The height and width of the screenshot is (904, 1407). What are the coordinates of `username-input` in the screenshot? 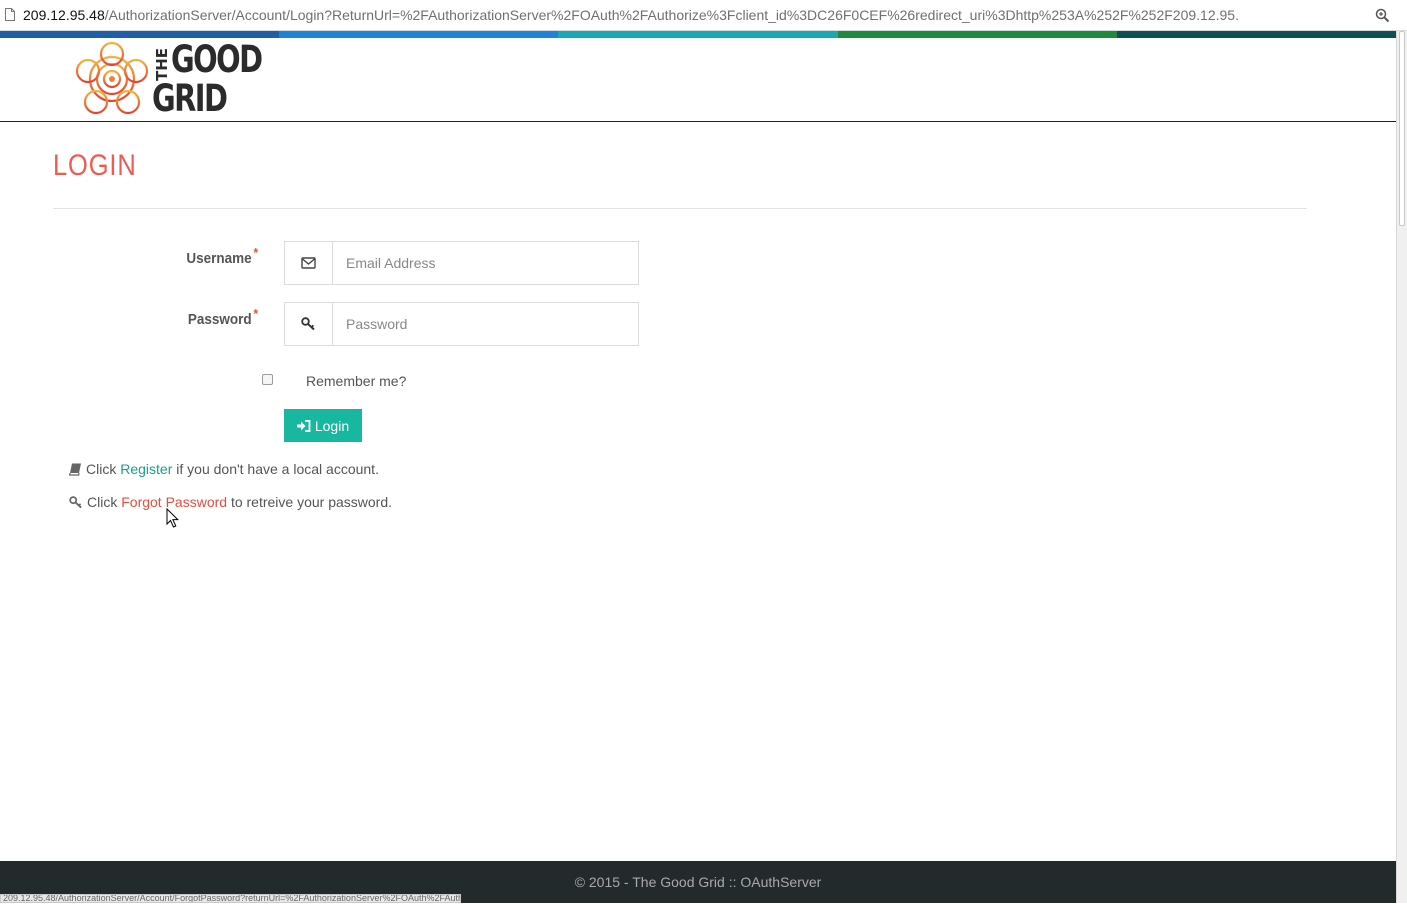 It's located at (485, 263).